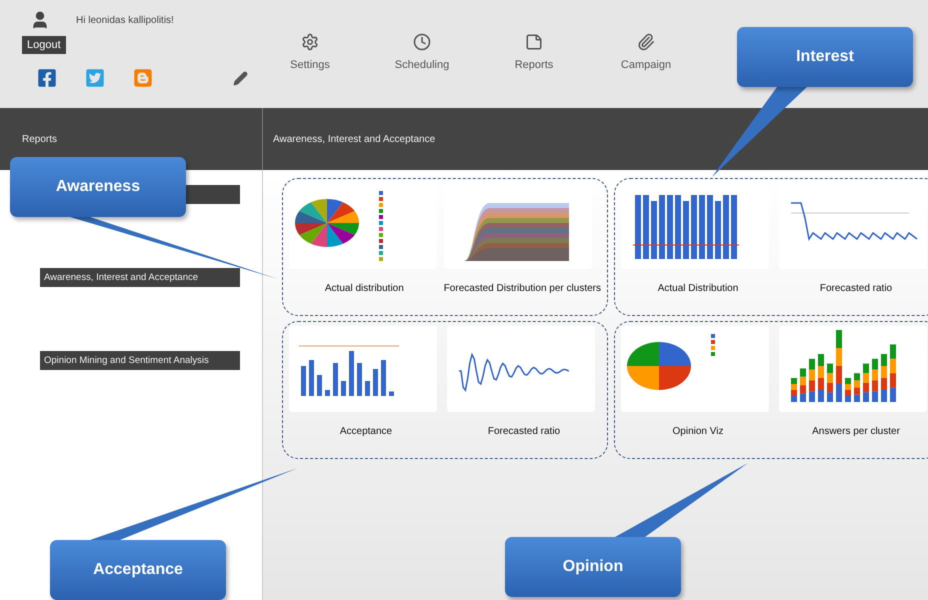  I want to click on sidebar-item, so click(213, 194).